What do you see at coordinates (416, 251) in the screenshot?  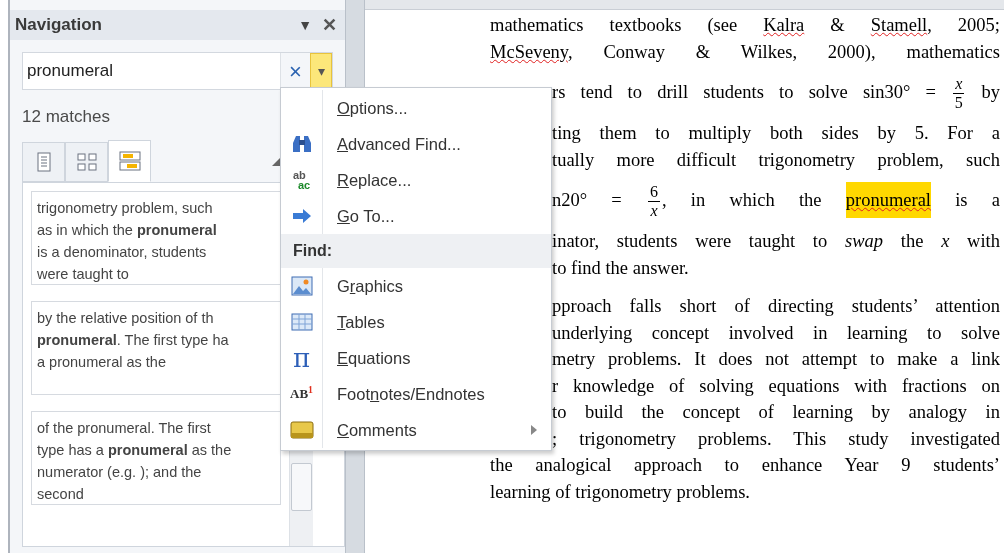 I see `menu-section-header: Find:` at bounding box center [416, 251].